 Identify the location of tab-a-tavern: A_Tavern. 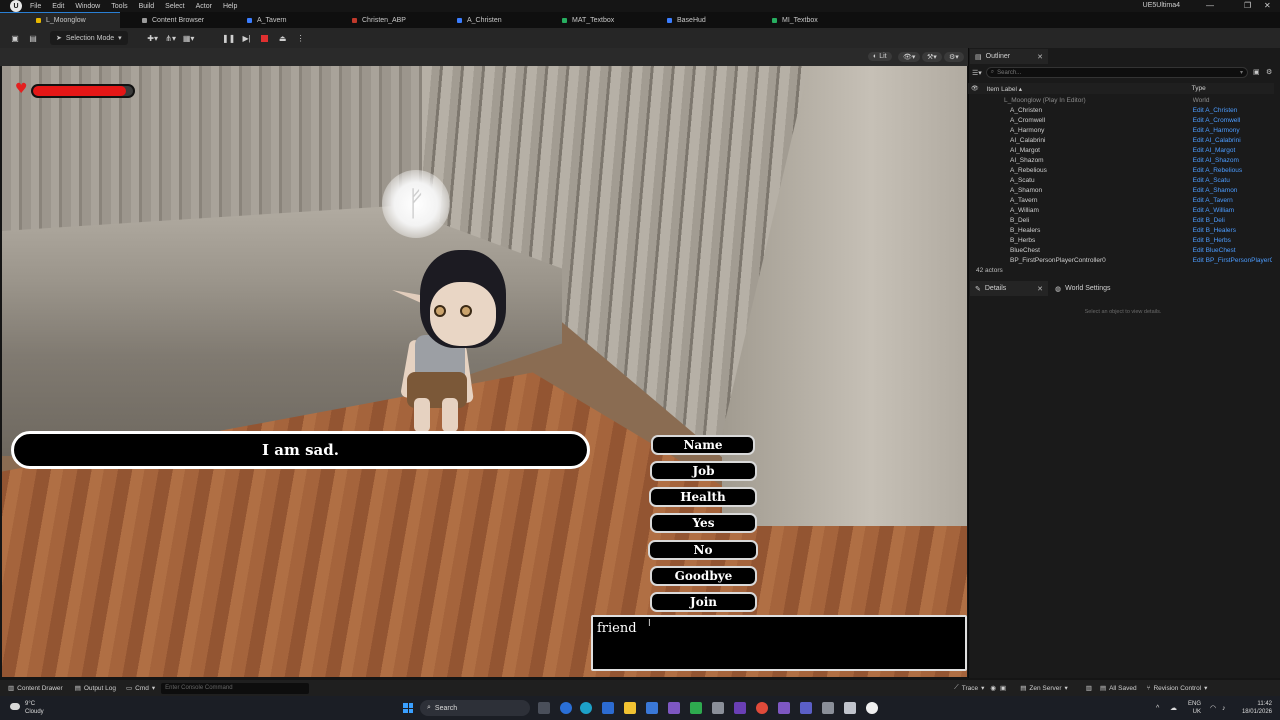
(277, 20).